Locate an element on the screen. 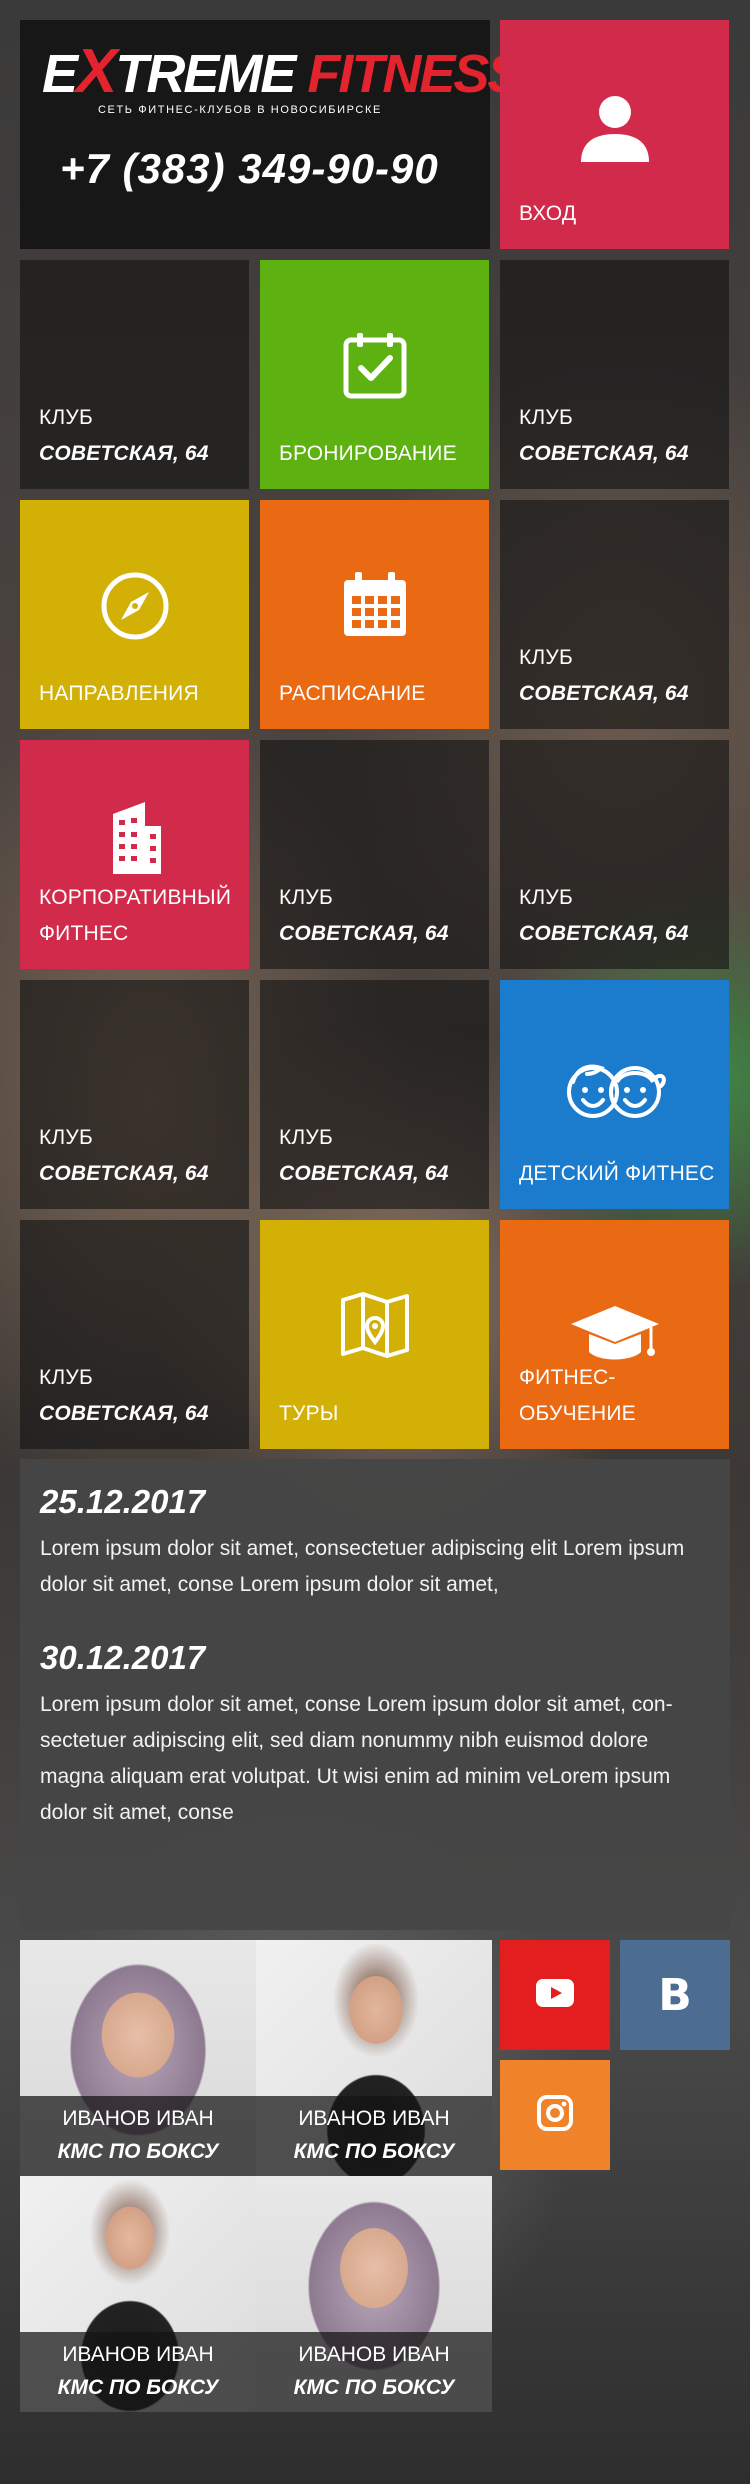 The image size is (750, 2484). youtube-button is located at coordinates (555, 1995).